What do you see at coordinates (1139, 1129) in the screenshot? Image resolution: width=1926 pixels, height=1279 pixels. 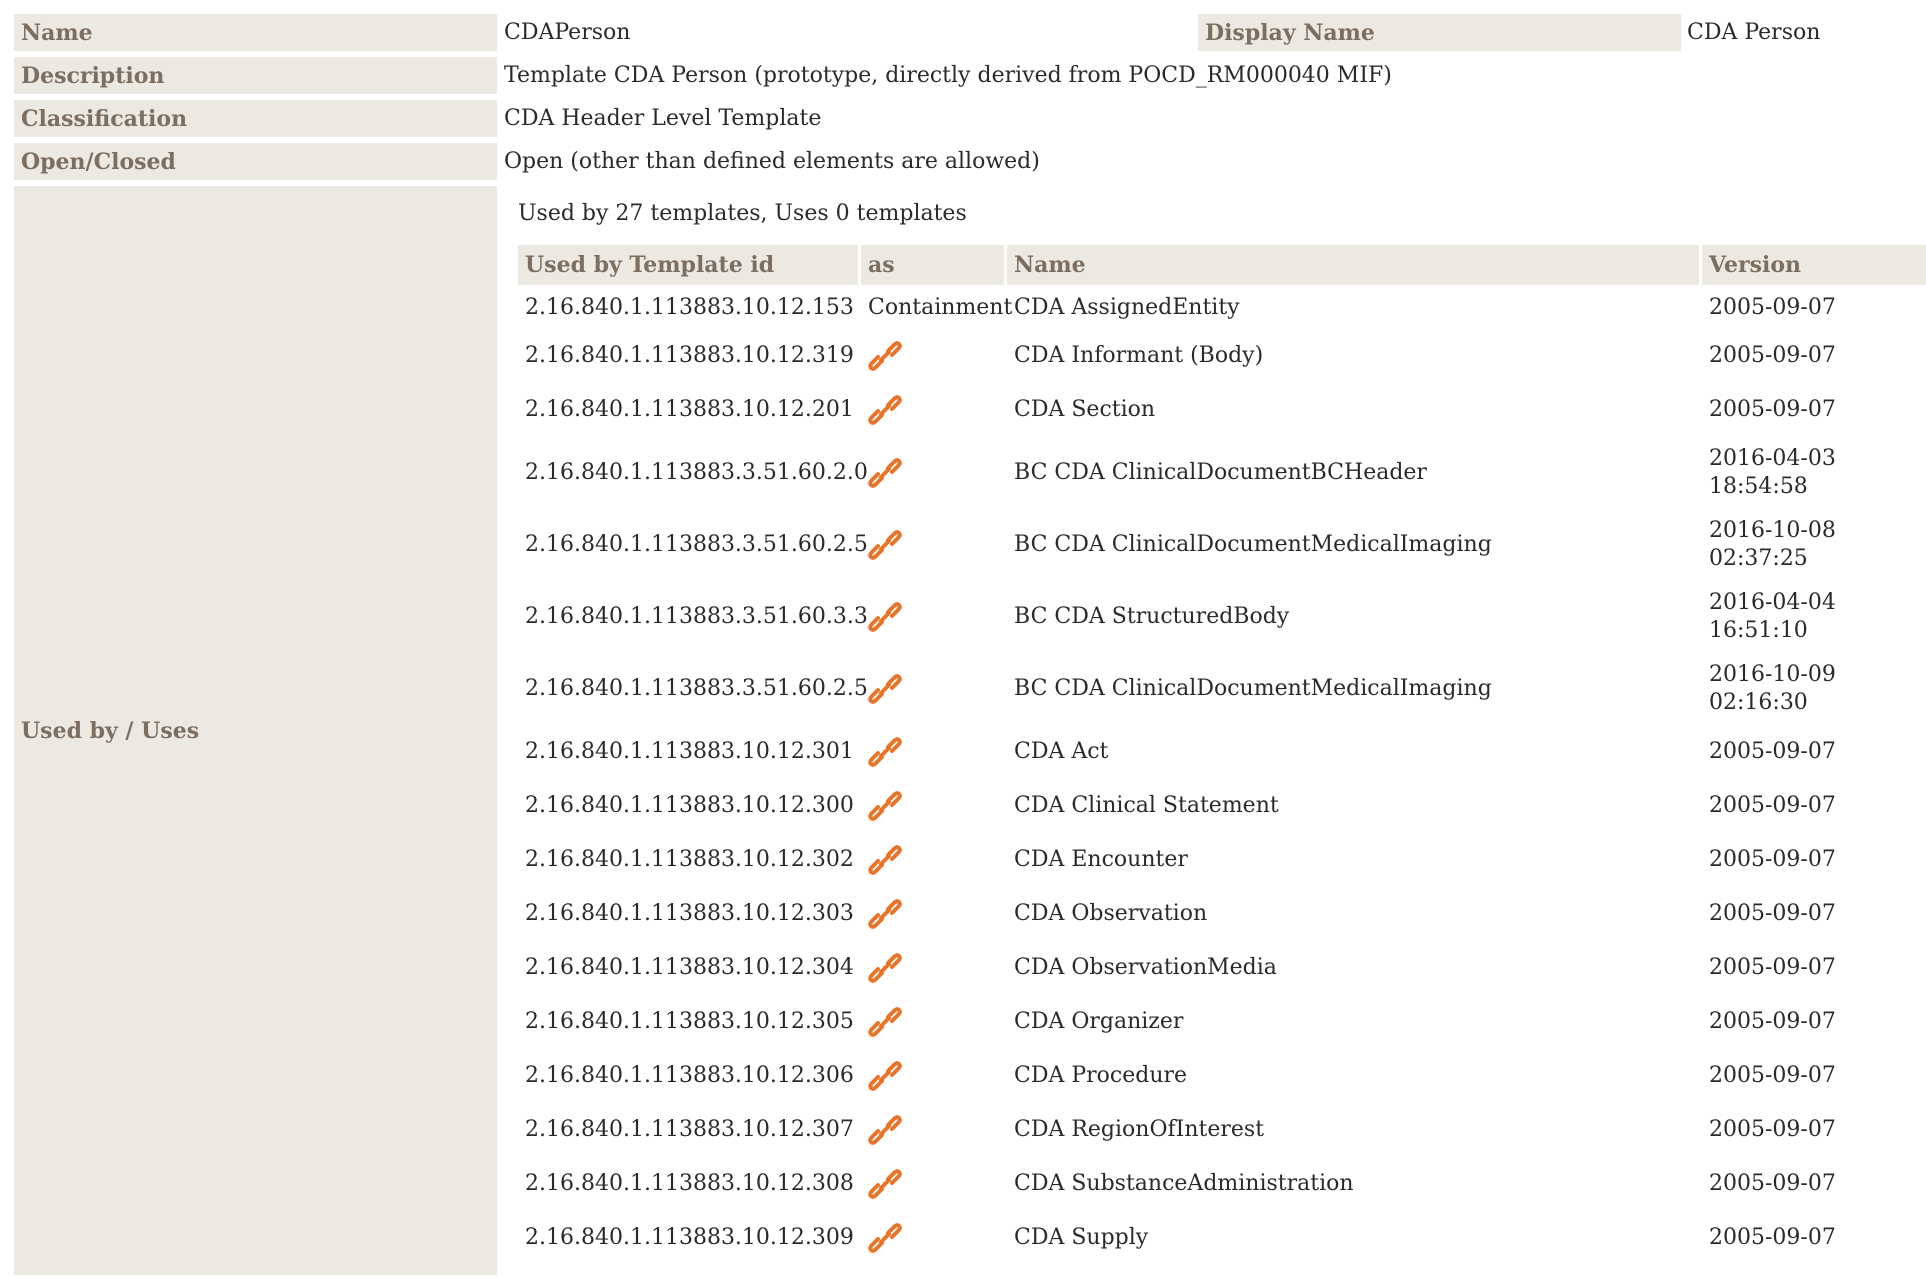 I see `template-name-cell: CDA RegionOfInterest` at bounding box center [1139, 1129].